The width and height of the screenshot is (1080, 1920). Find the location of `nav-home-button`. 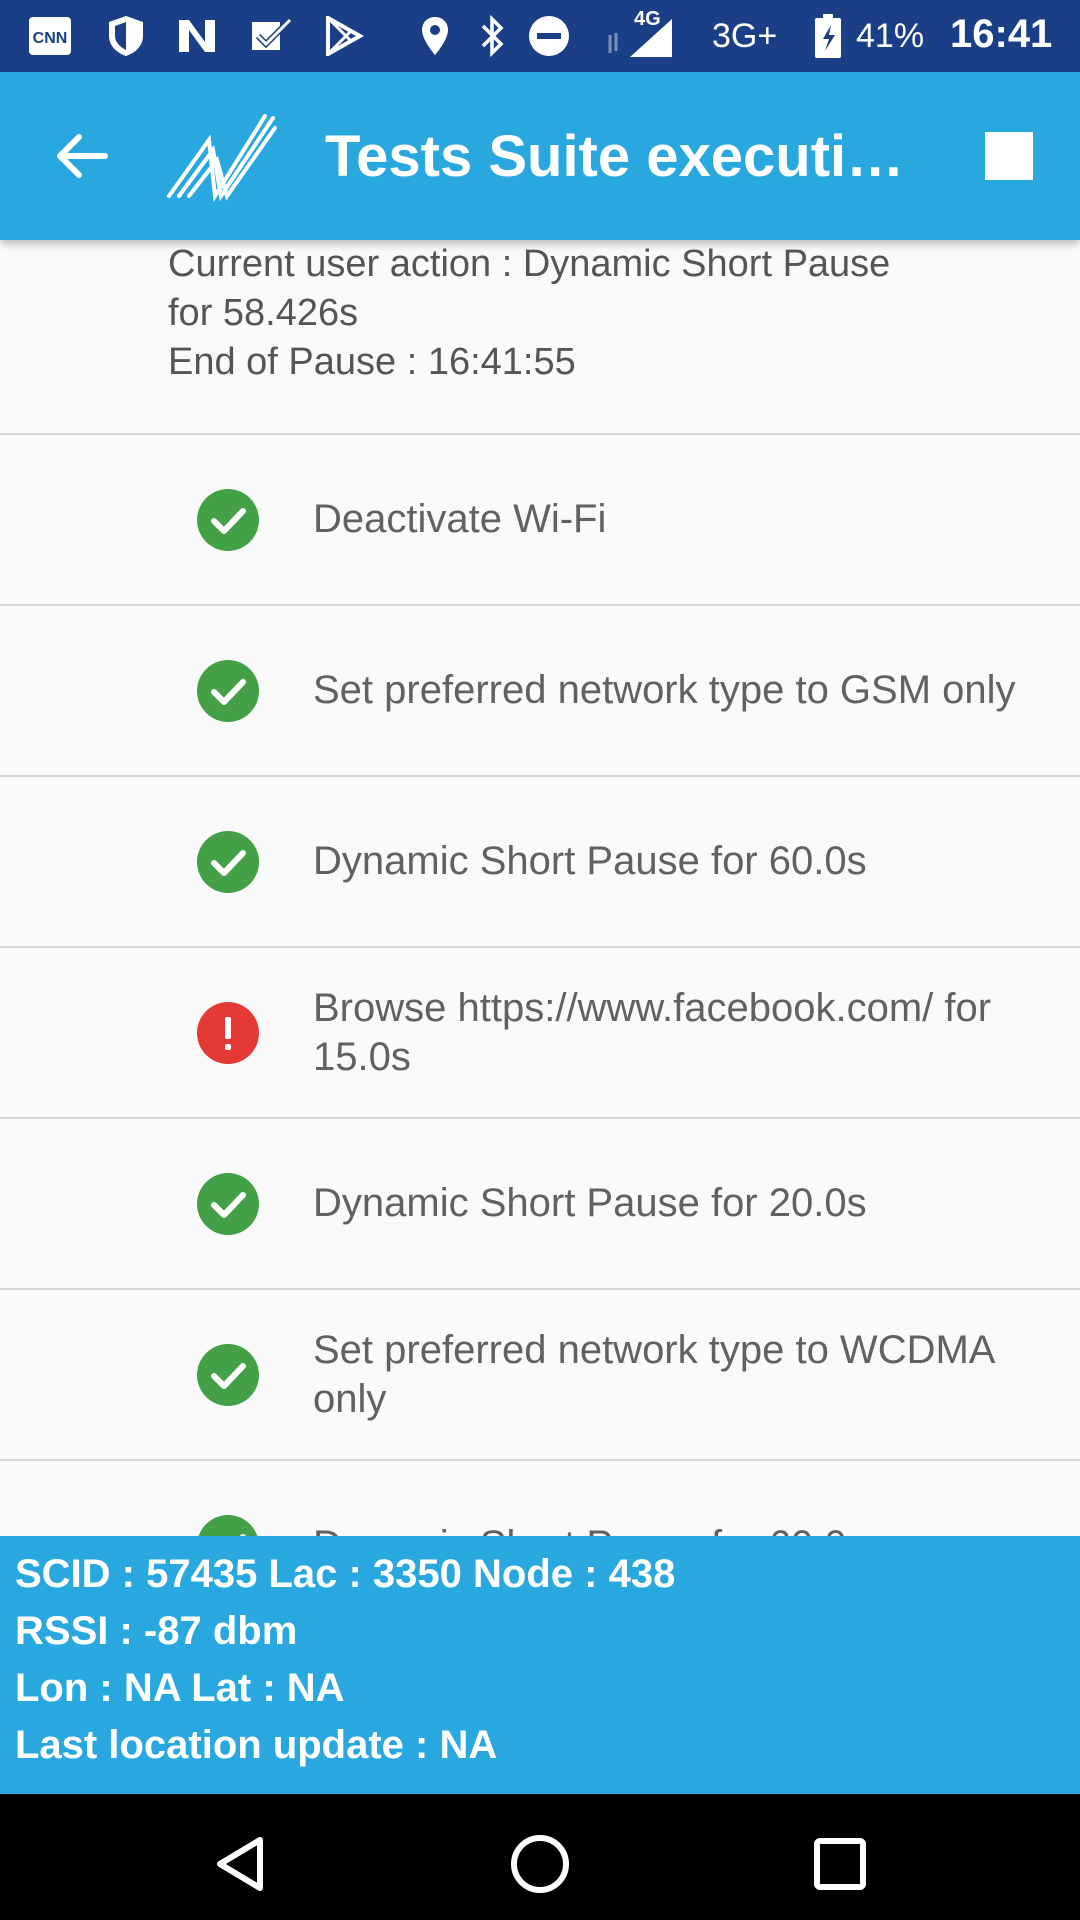

nav-home-button is located at coordinates (540, 1864).